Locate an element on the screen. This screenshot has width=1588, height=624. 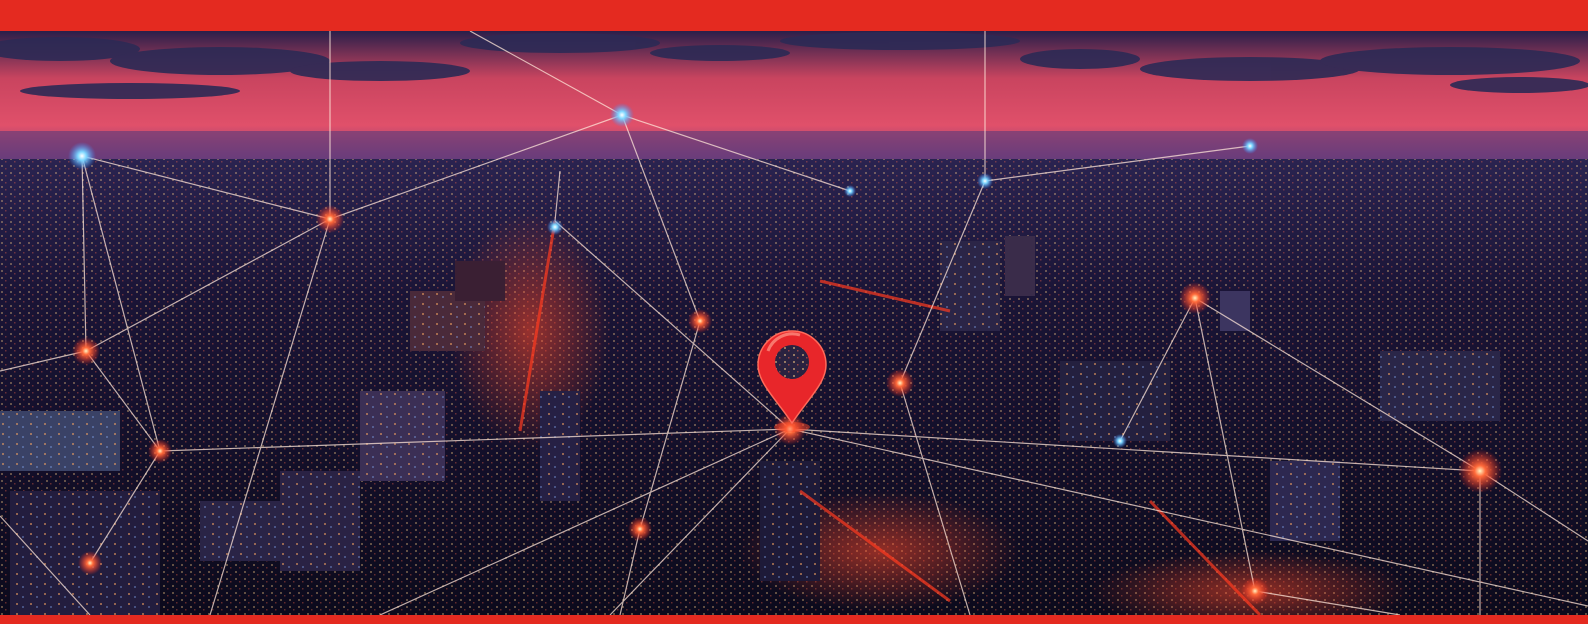
bottom-brand-bar is located at coordinates (794, 619).